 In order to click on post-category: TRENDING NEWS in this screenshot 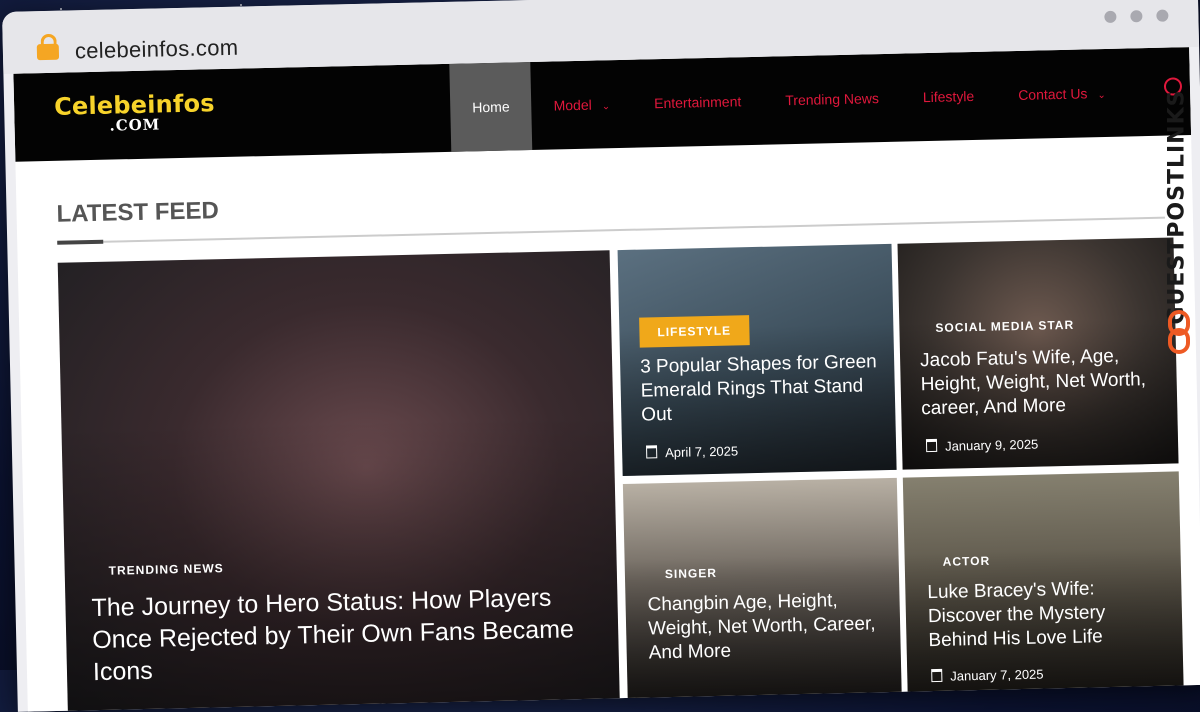, I will do `click(166, 569)`.